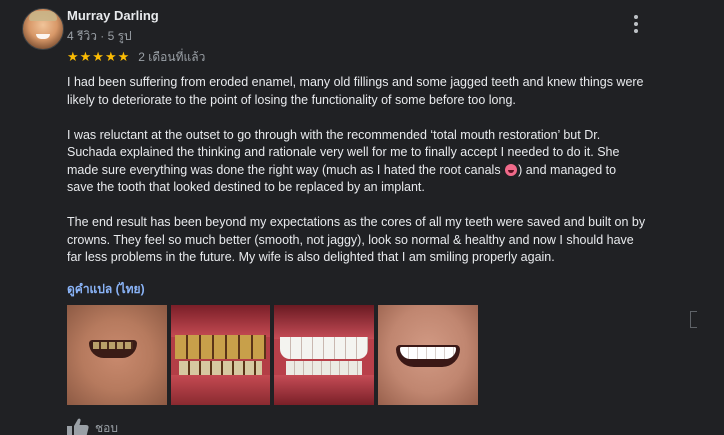 Image resolution: width=724 pixels, height=435 pixels. What do you see at coordinates (106, 289) in the screenshot?
I see `translate-link: ดูคำแปล (ไทย)` at bounding box center [106, 289].